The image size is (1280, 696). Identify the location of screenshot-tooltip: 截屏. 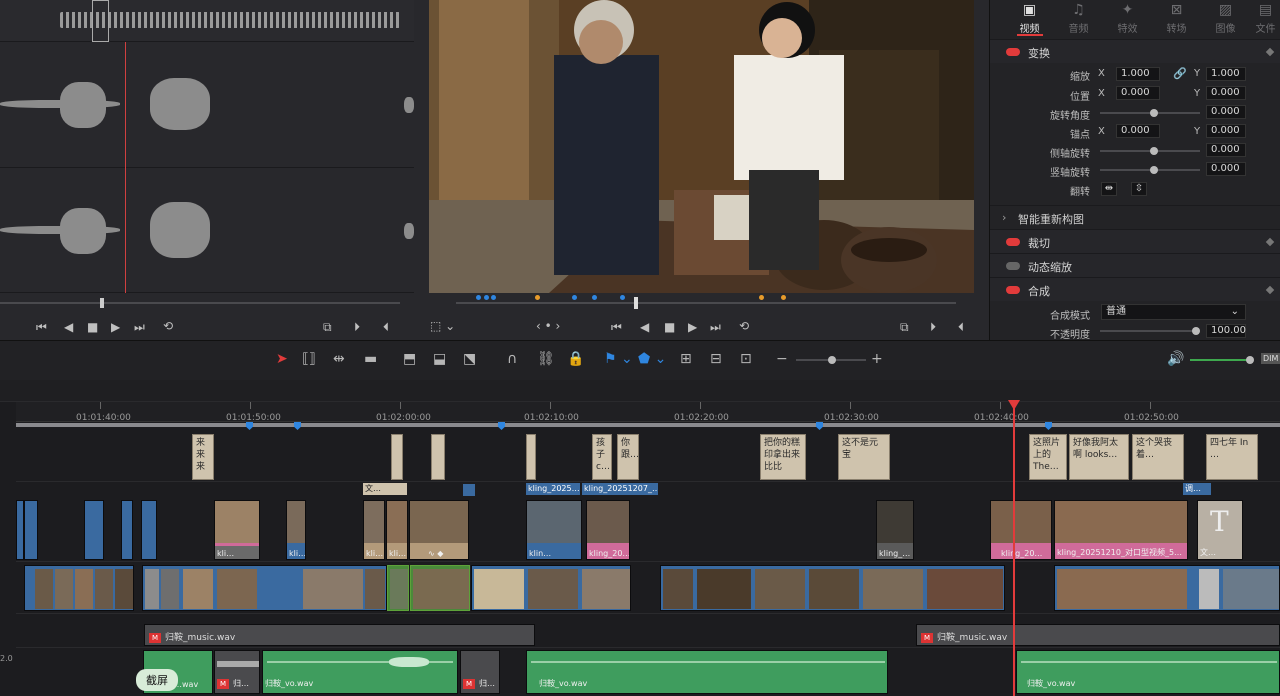
(157, 680).